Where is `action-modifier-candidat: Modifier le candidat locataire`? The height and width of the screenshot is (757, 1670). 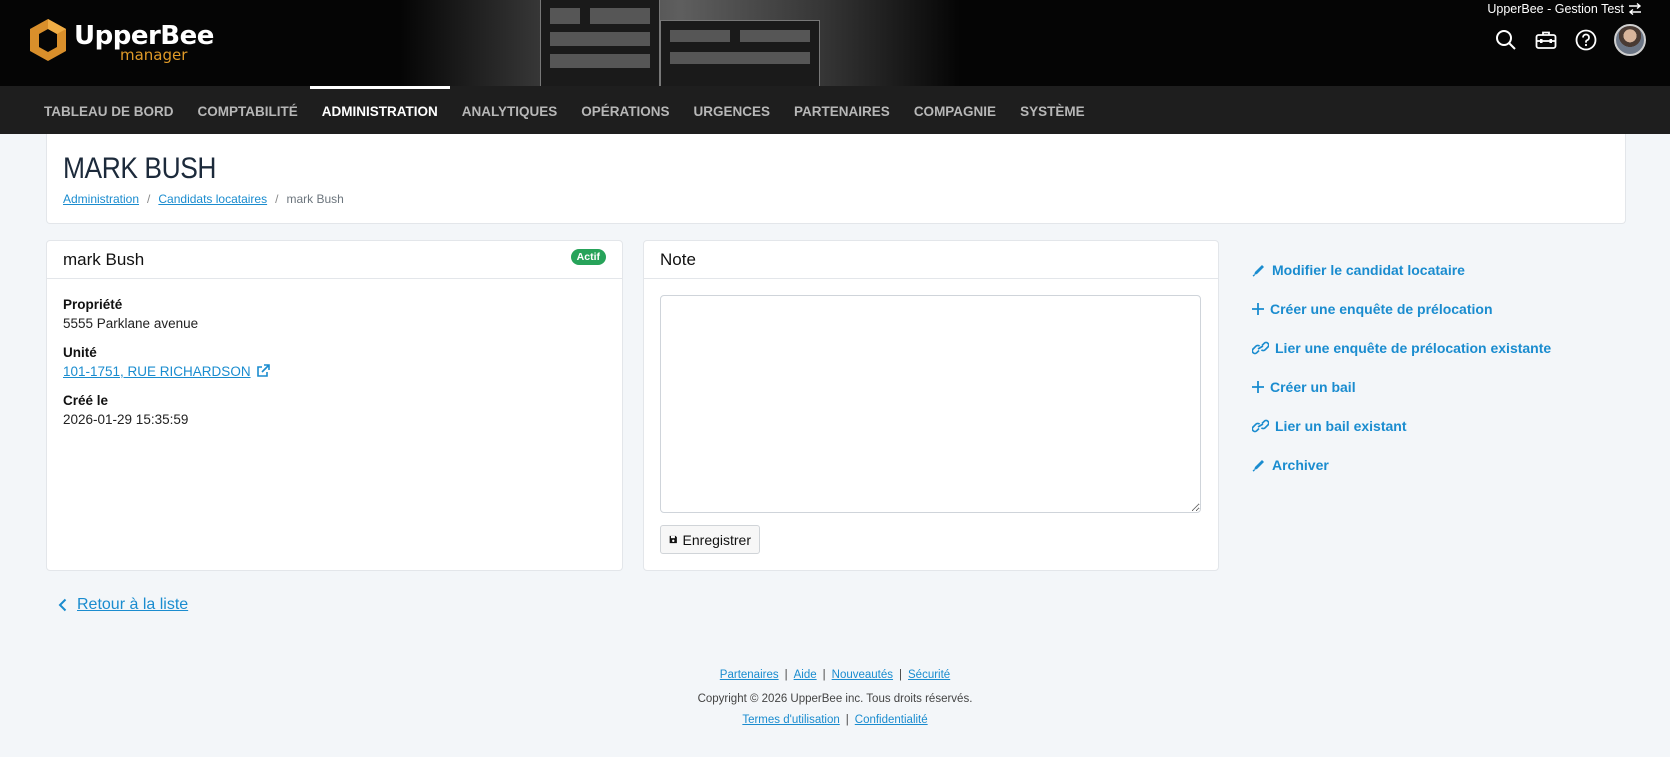 action-modifier-candidat: Modifier le candidat locataire is located at coordinates (1401, 269).